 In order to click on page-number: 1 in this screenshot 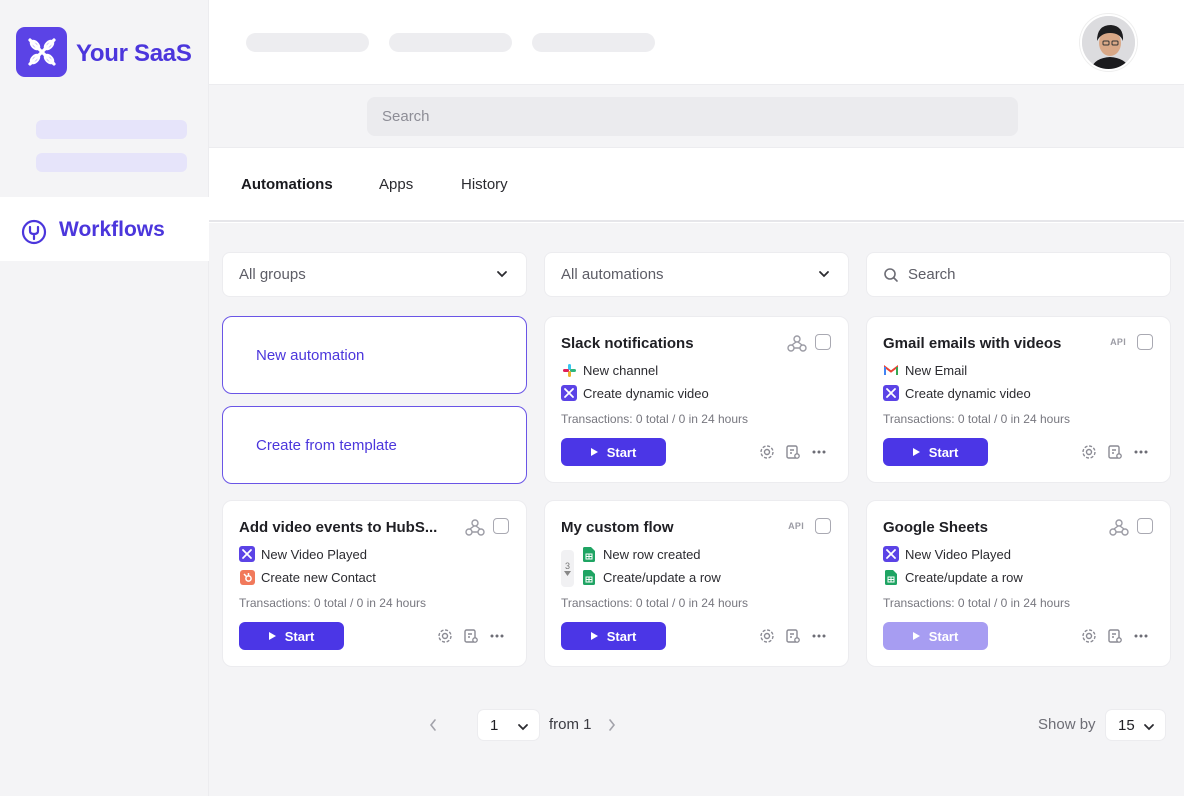, I will do `click(494, 725)`.